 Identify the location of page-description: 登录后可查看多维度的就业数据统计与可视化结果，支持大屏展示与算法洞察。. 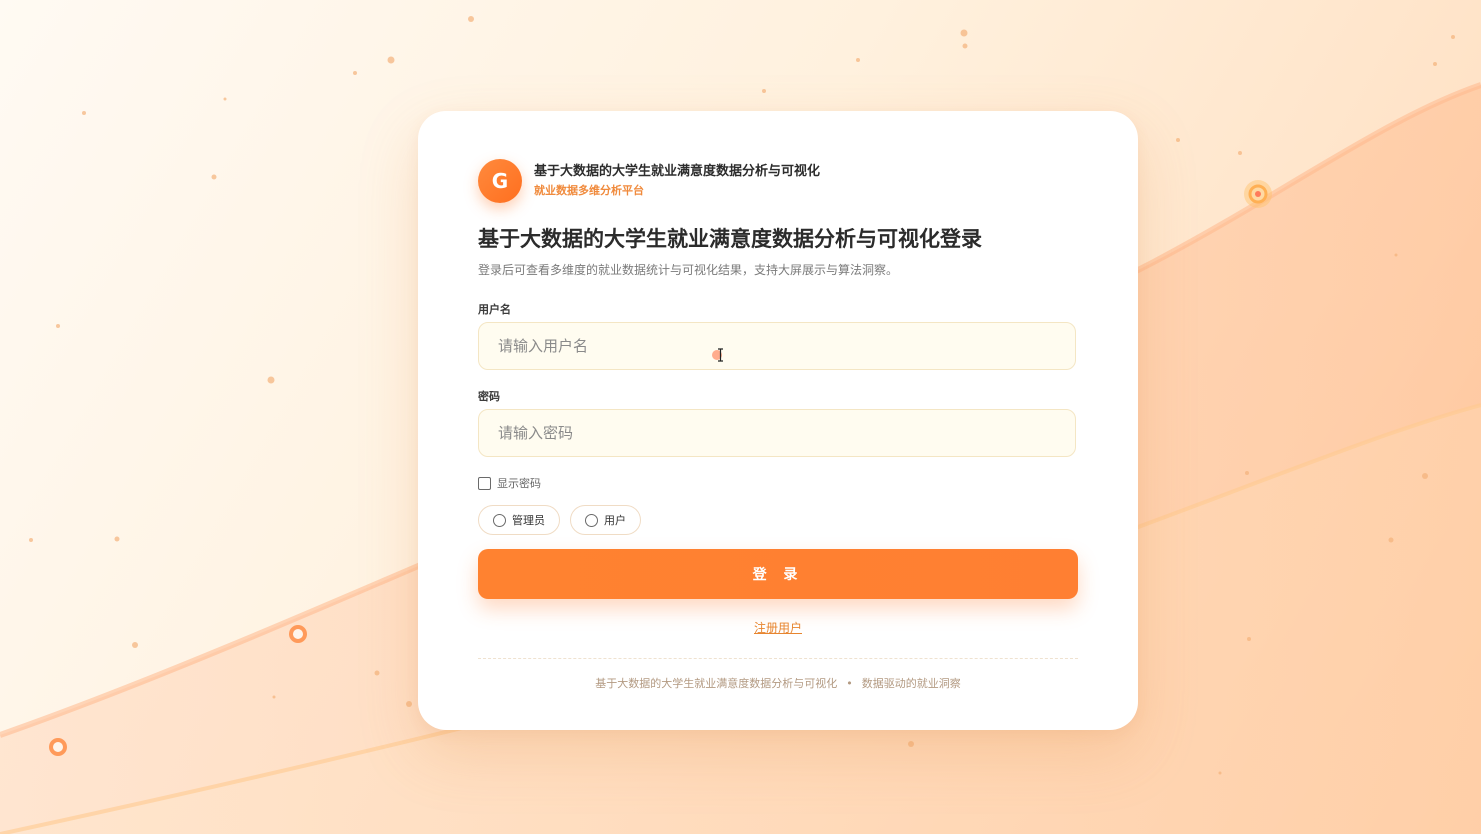
(688, 270).